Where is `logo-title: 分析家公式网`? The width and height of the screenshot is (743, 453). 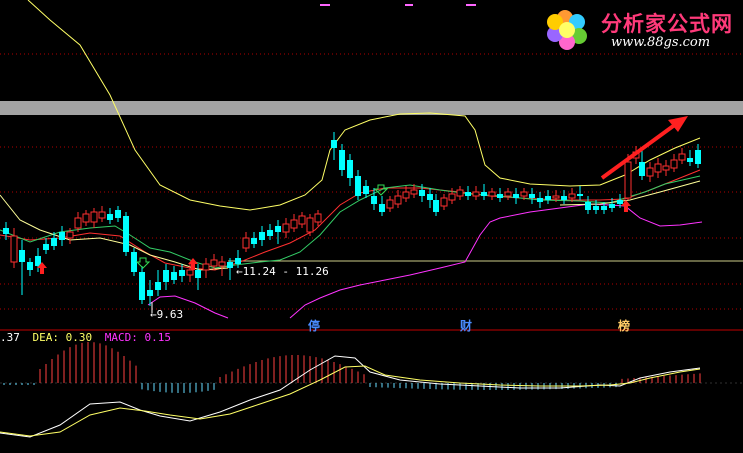 logo-title: 分析家公式网 is located at coordinates (667, 24).